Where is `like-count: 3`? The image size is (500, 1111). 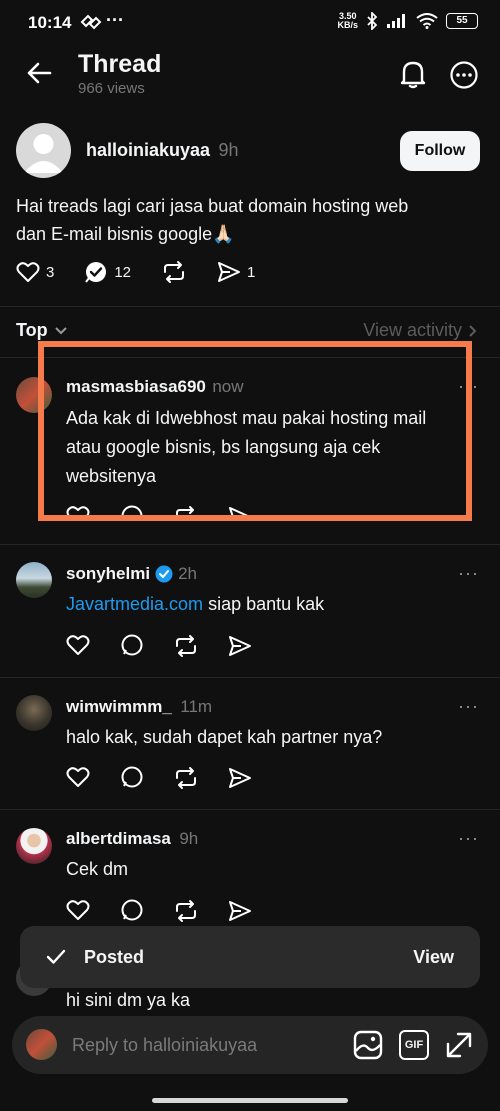 like-count: 3 is located at coordinates (50, 272).